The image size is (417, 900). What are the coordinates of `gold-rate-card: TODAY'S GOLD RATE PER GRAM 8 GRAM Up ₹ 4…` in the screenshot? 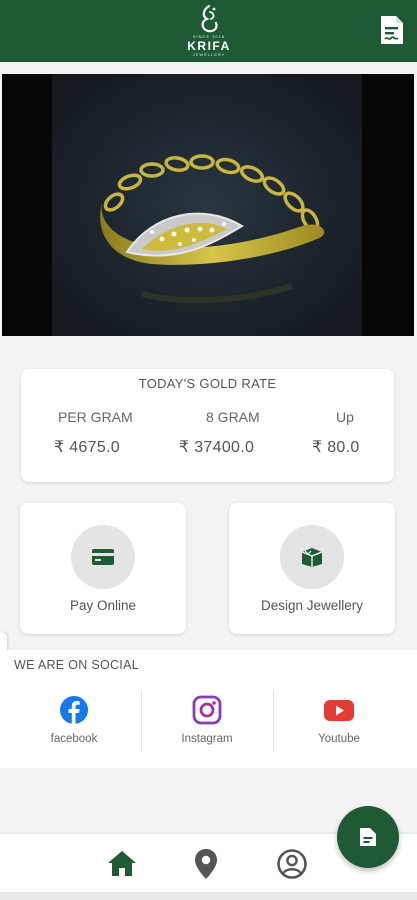 It's located at (207, 425).